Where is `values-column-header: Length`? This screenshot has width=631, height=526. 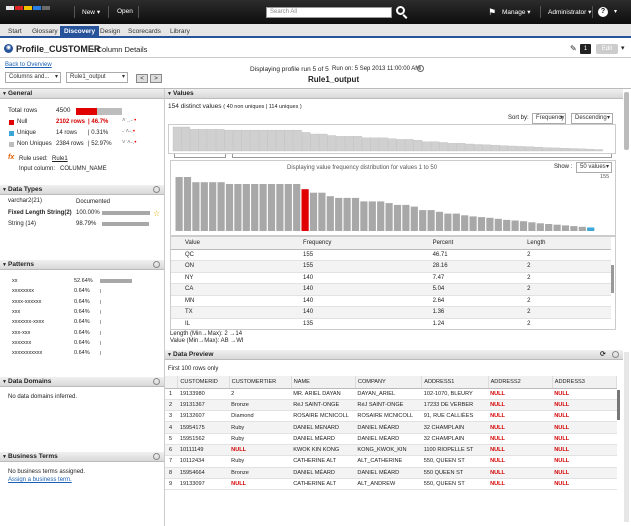 values-column-header: Length is located at coordinates (569, 243).